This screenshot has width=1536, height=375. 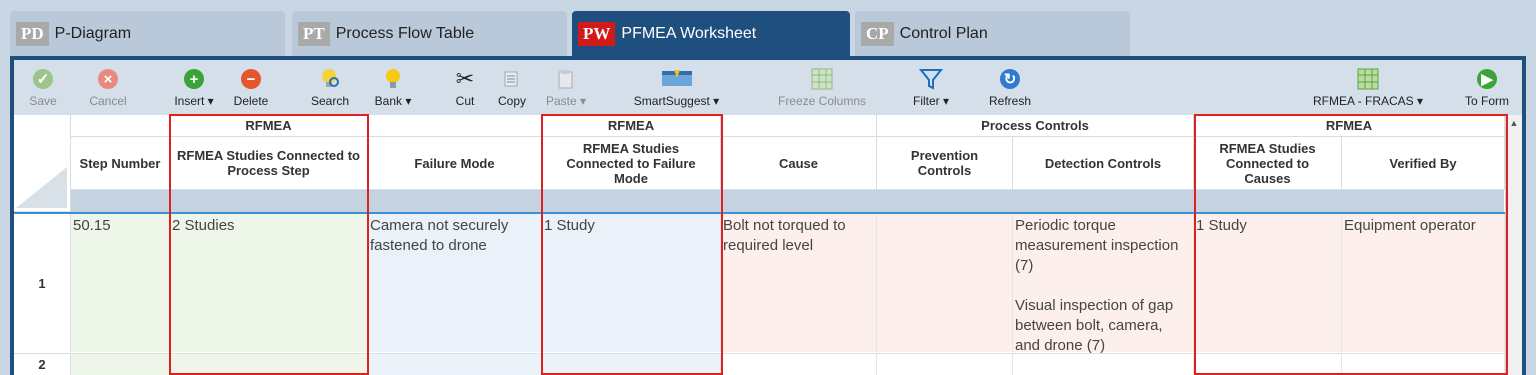 I want to click on col-header-rfmea-causes: RFMEA Studies Connected to Causes, so click(x=1268, y=163).